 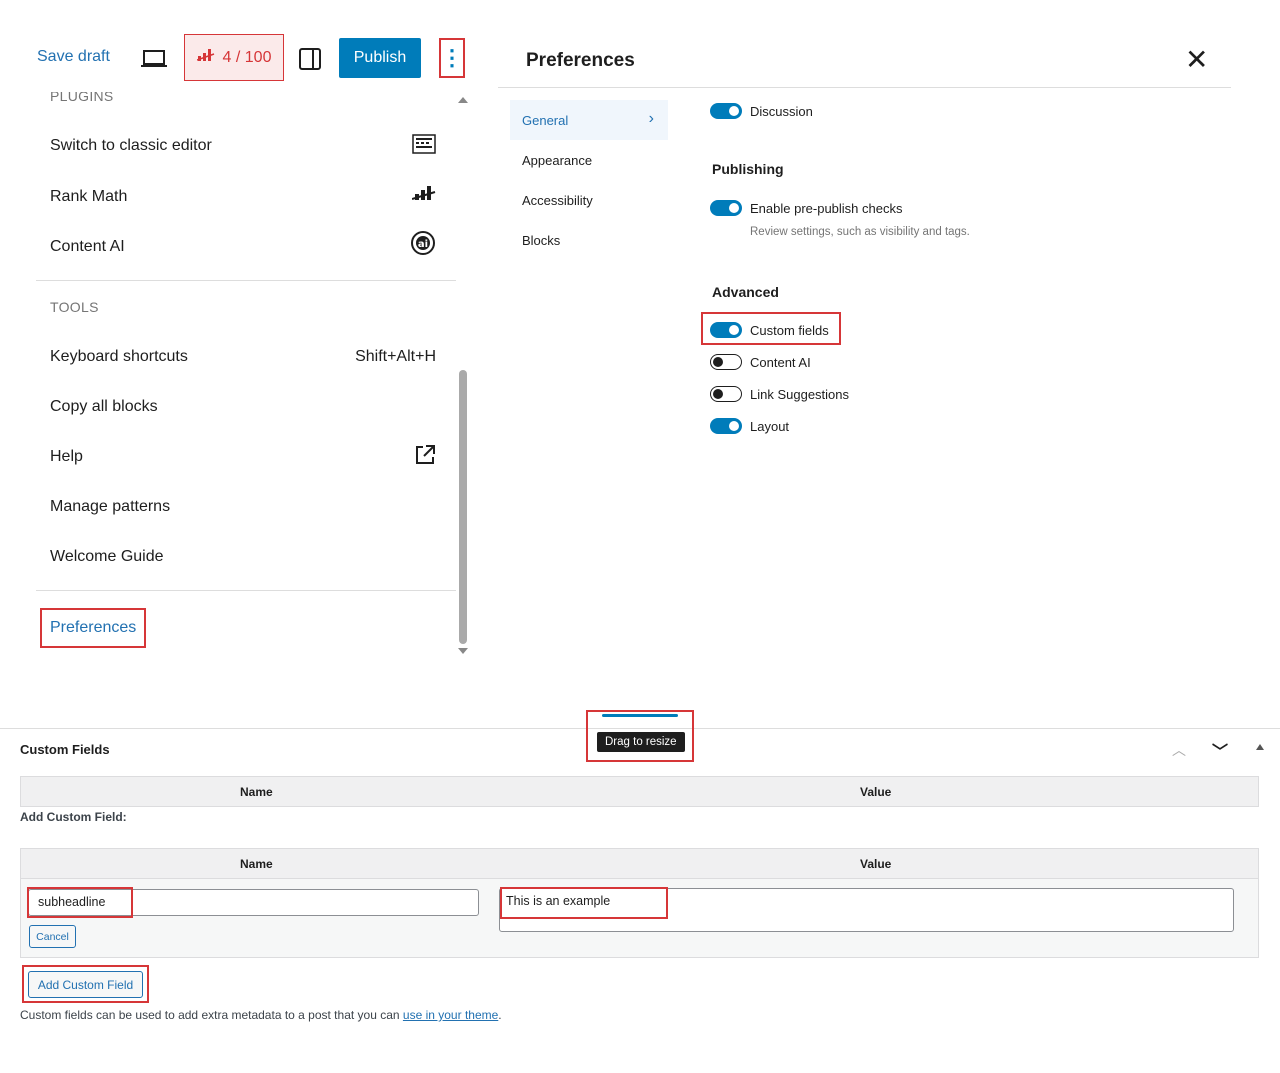 I want to click on tab-general: General ›, so click(x=589, y=120).